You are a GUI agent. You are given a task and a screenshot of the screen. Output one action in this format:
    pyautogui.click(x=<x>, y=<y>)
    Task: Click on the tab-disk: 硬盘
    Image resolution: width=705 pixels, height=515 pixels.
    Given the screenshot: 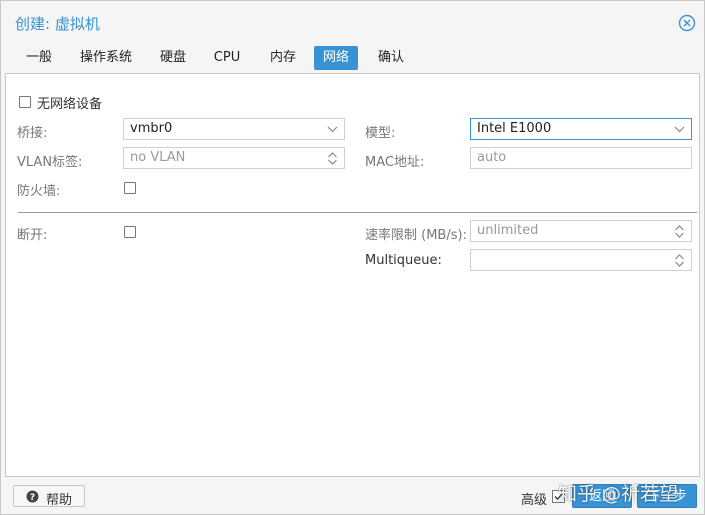 What is the action you would take?
    pyautogui.click(x=173, y=58)
    